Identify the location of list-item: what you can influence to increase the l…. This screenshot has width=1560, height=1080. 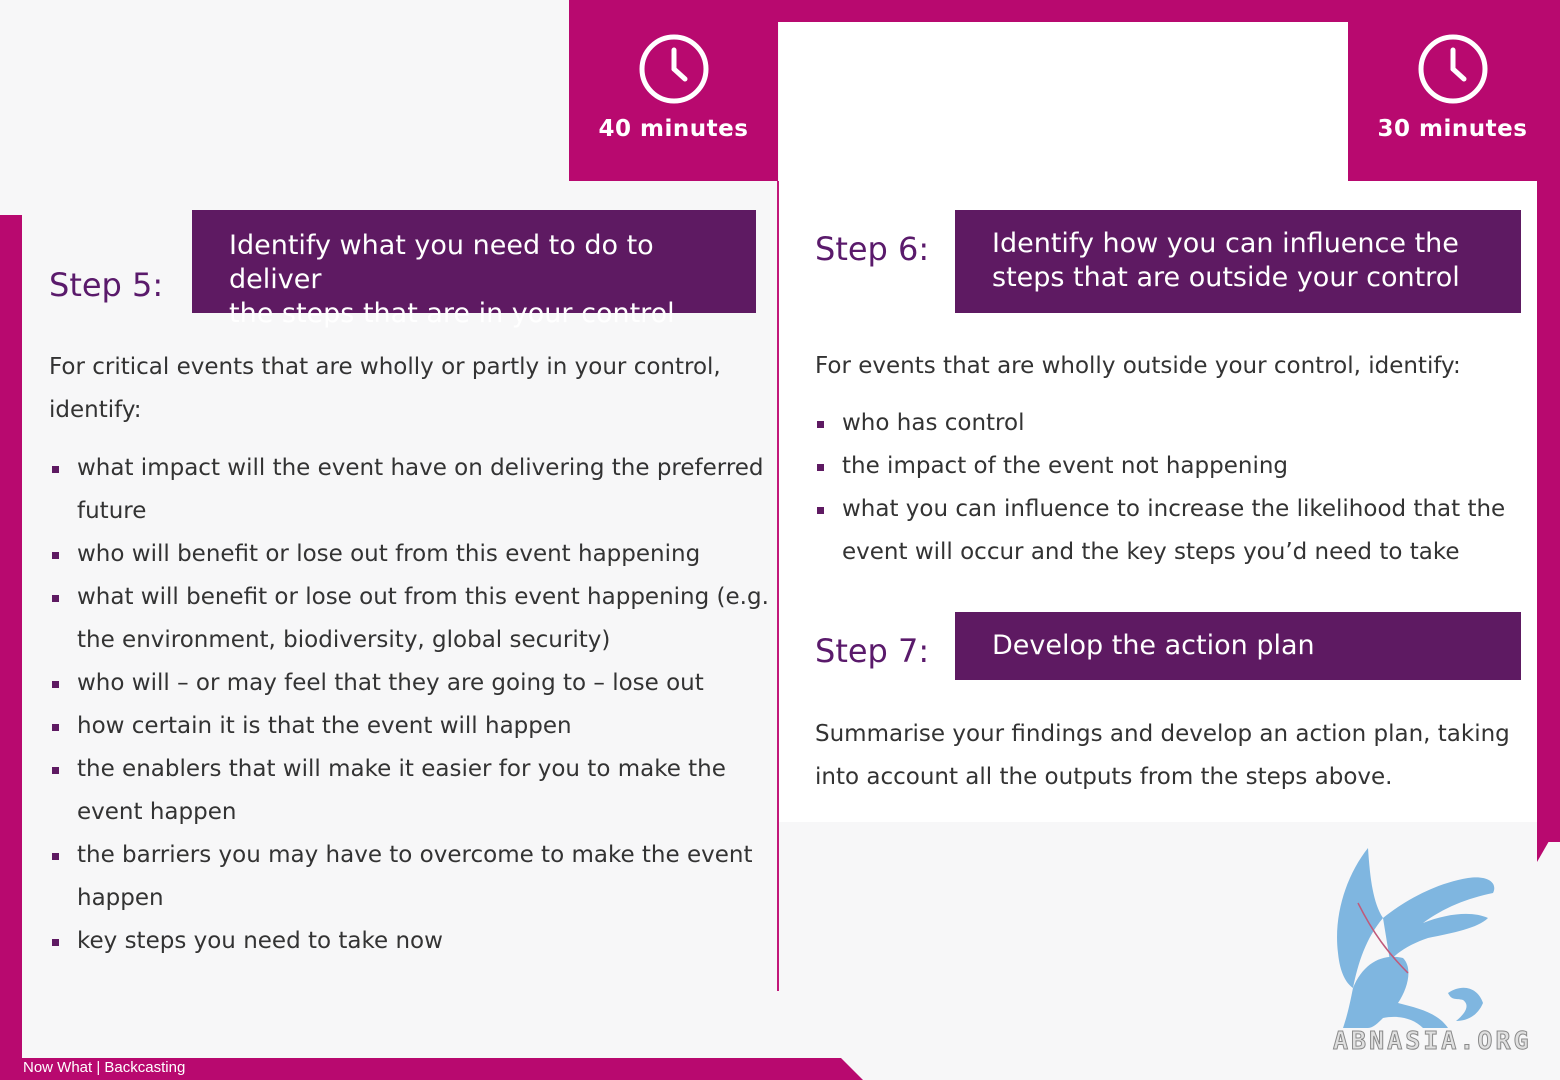
(1165, 531).